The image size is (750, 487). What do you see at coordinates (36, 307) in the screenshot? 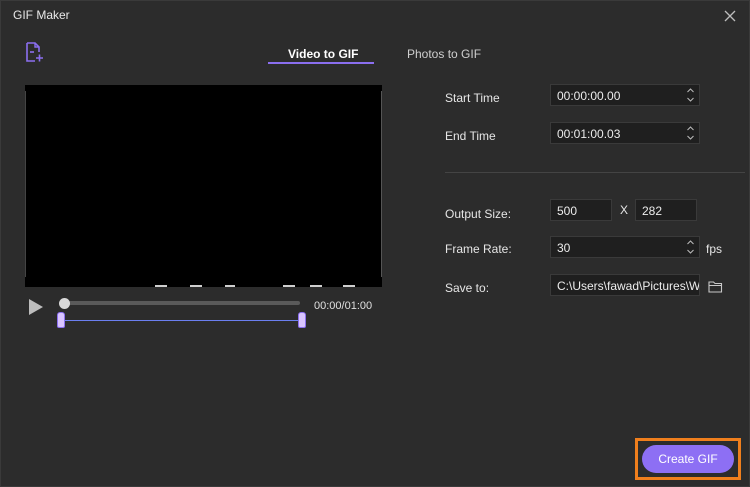
I see `play-icon` at bounding box center [36, 307].